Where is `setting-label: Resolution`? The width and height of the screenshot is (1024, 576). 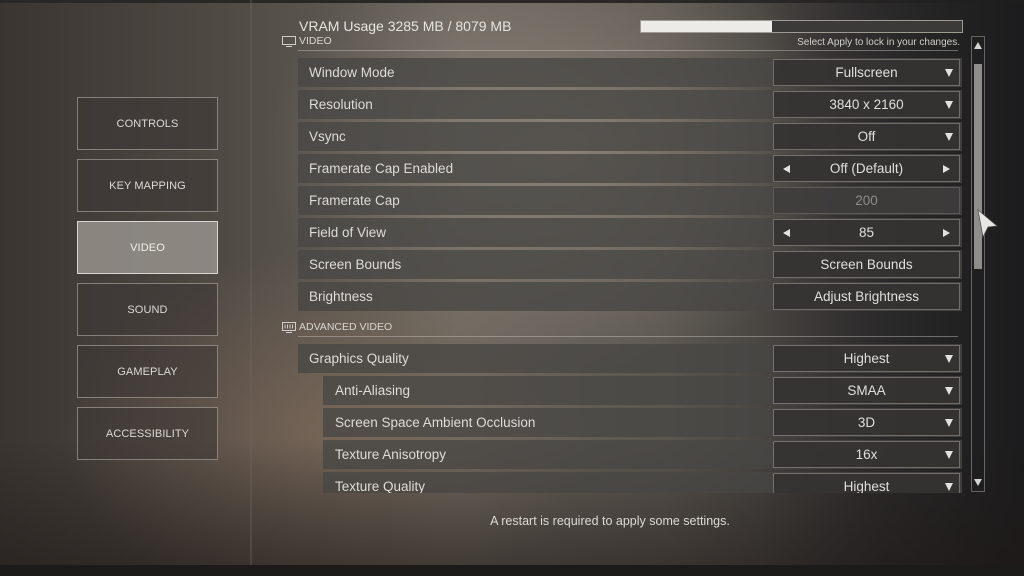 setting-label: Resolution is located at coordinates (341, 104).